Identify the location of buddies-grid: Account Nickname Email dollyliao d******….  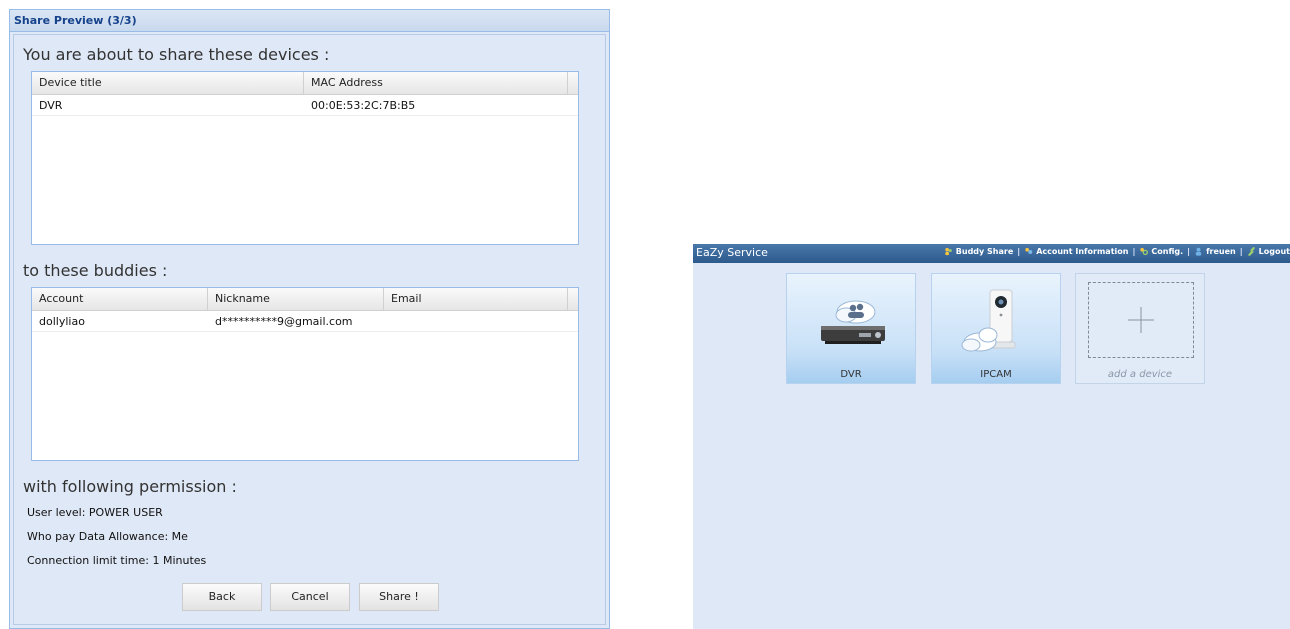
(305, 374).